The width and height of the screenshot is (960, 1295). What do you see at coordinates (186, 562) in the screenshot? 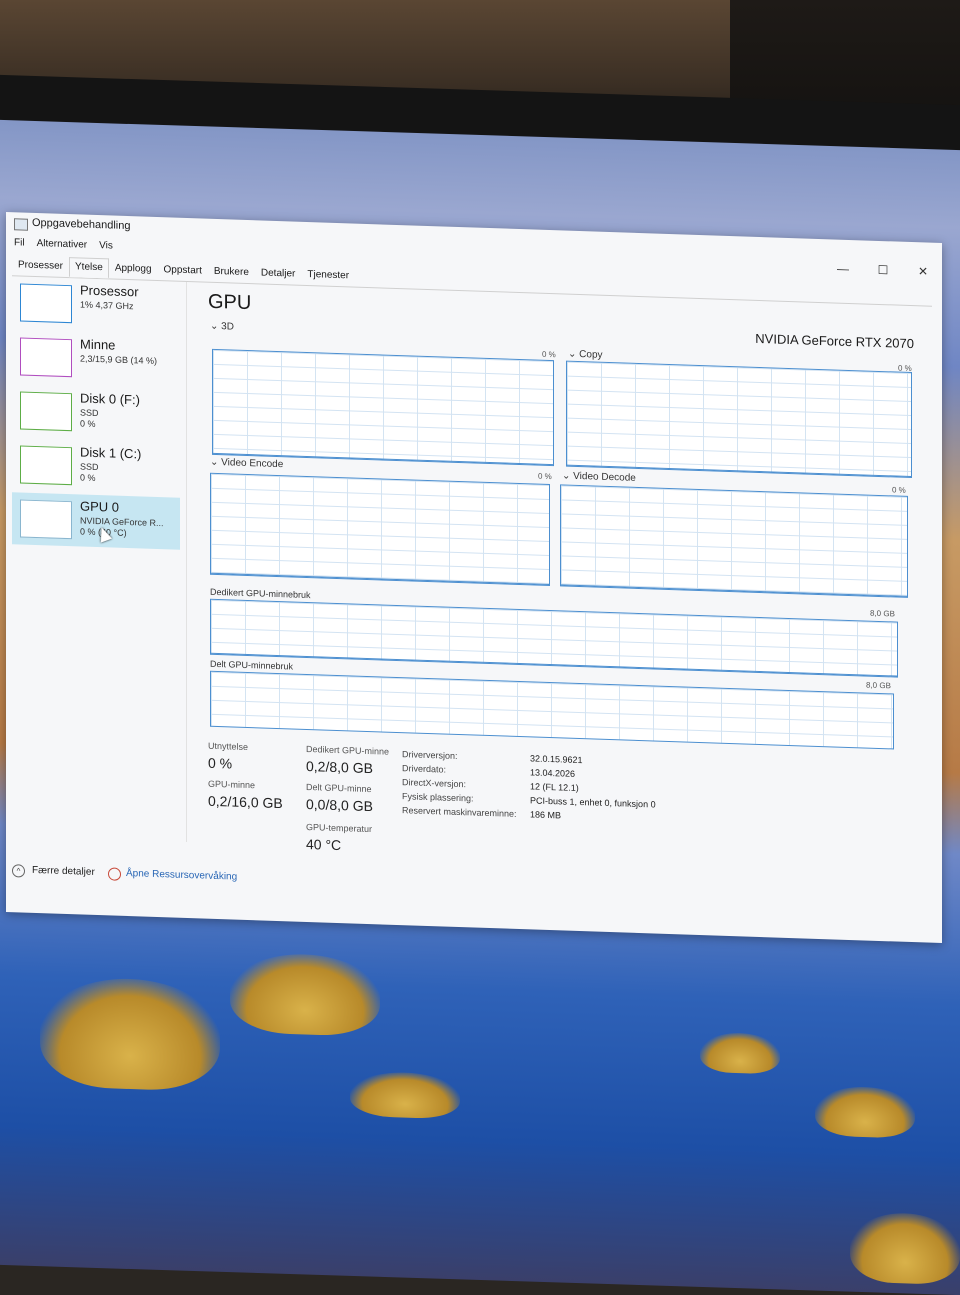
I see `sidebar-divider` at bounding box center [186, 562].